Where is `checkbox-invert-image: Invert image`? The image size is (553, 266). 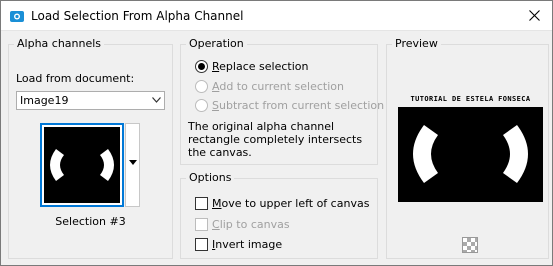
checkbox-invert-image: Invert image is located at coordinates (238, 244).